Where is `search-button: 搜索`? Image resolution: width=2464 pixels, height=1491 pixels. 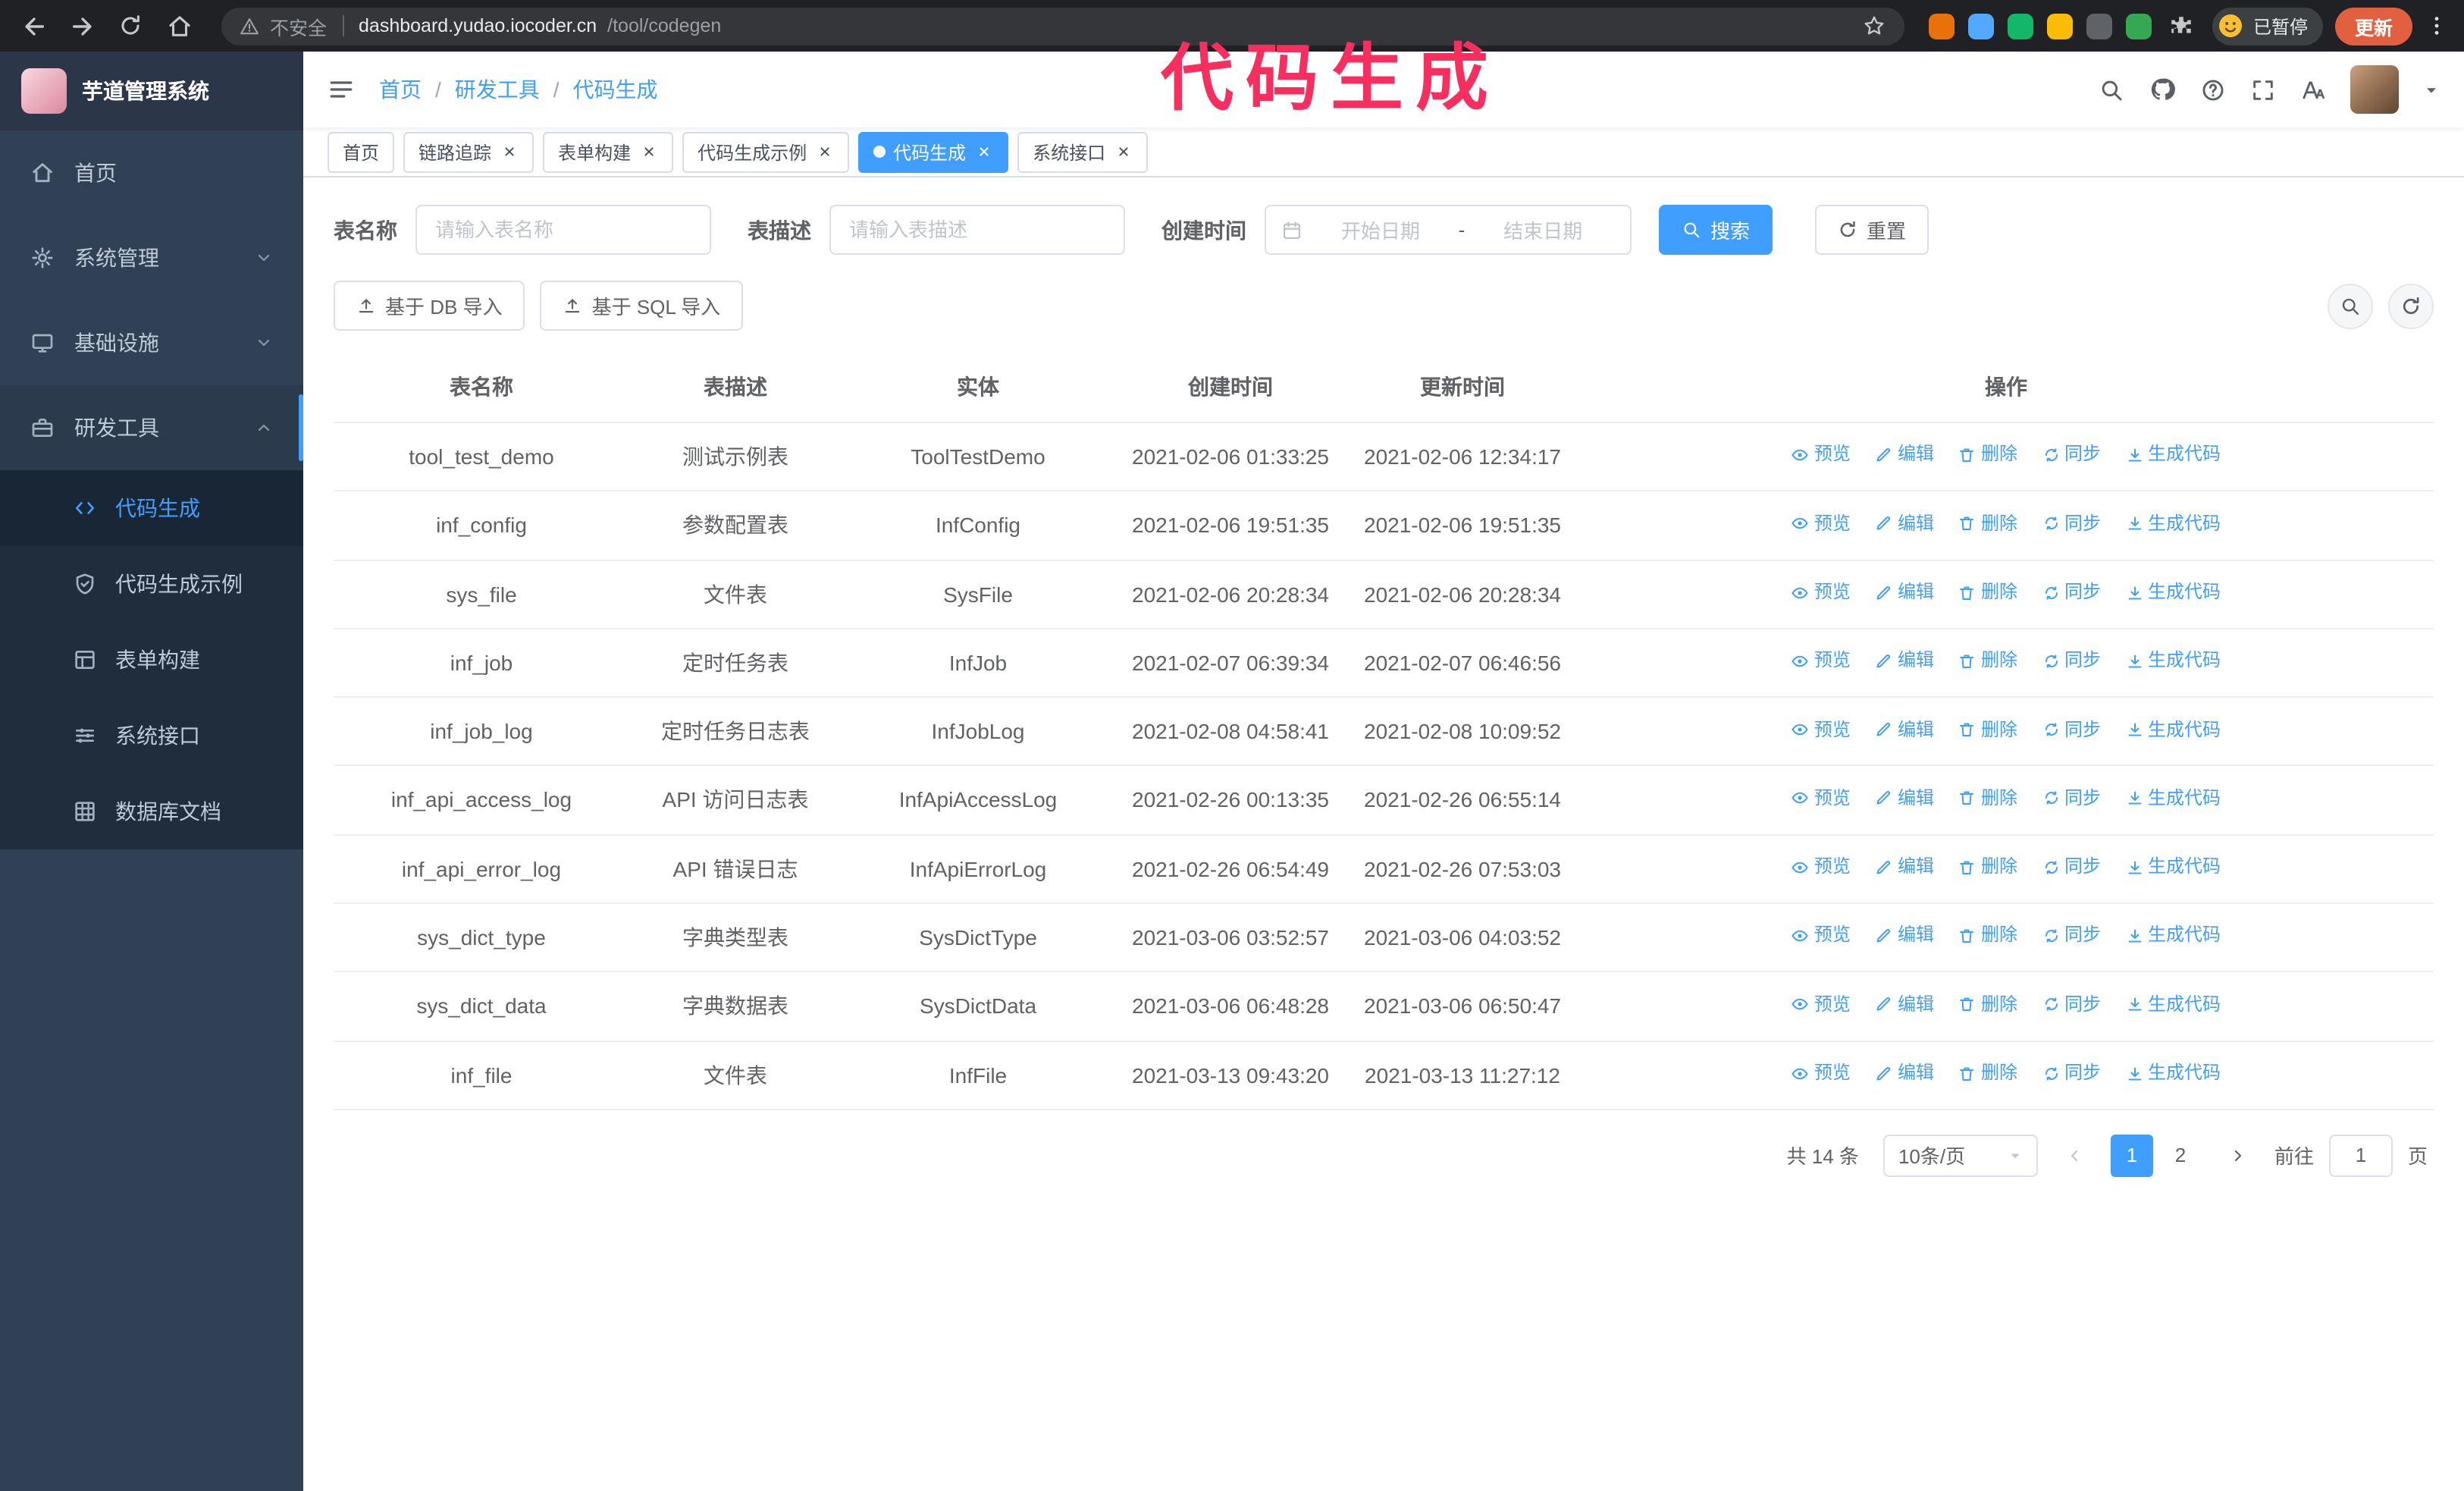 search-button: 搜索 is located at coordinates (1716, 230).